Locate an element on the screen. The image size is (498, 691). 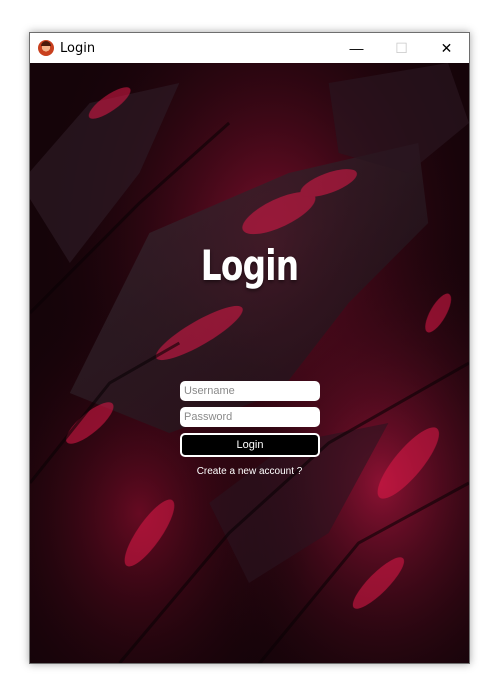
window-controls: — ☐ ✕ is located at coordinates (401, 48).